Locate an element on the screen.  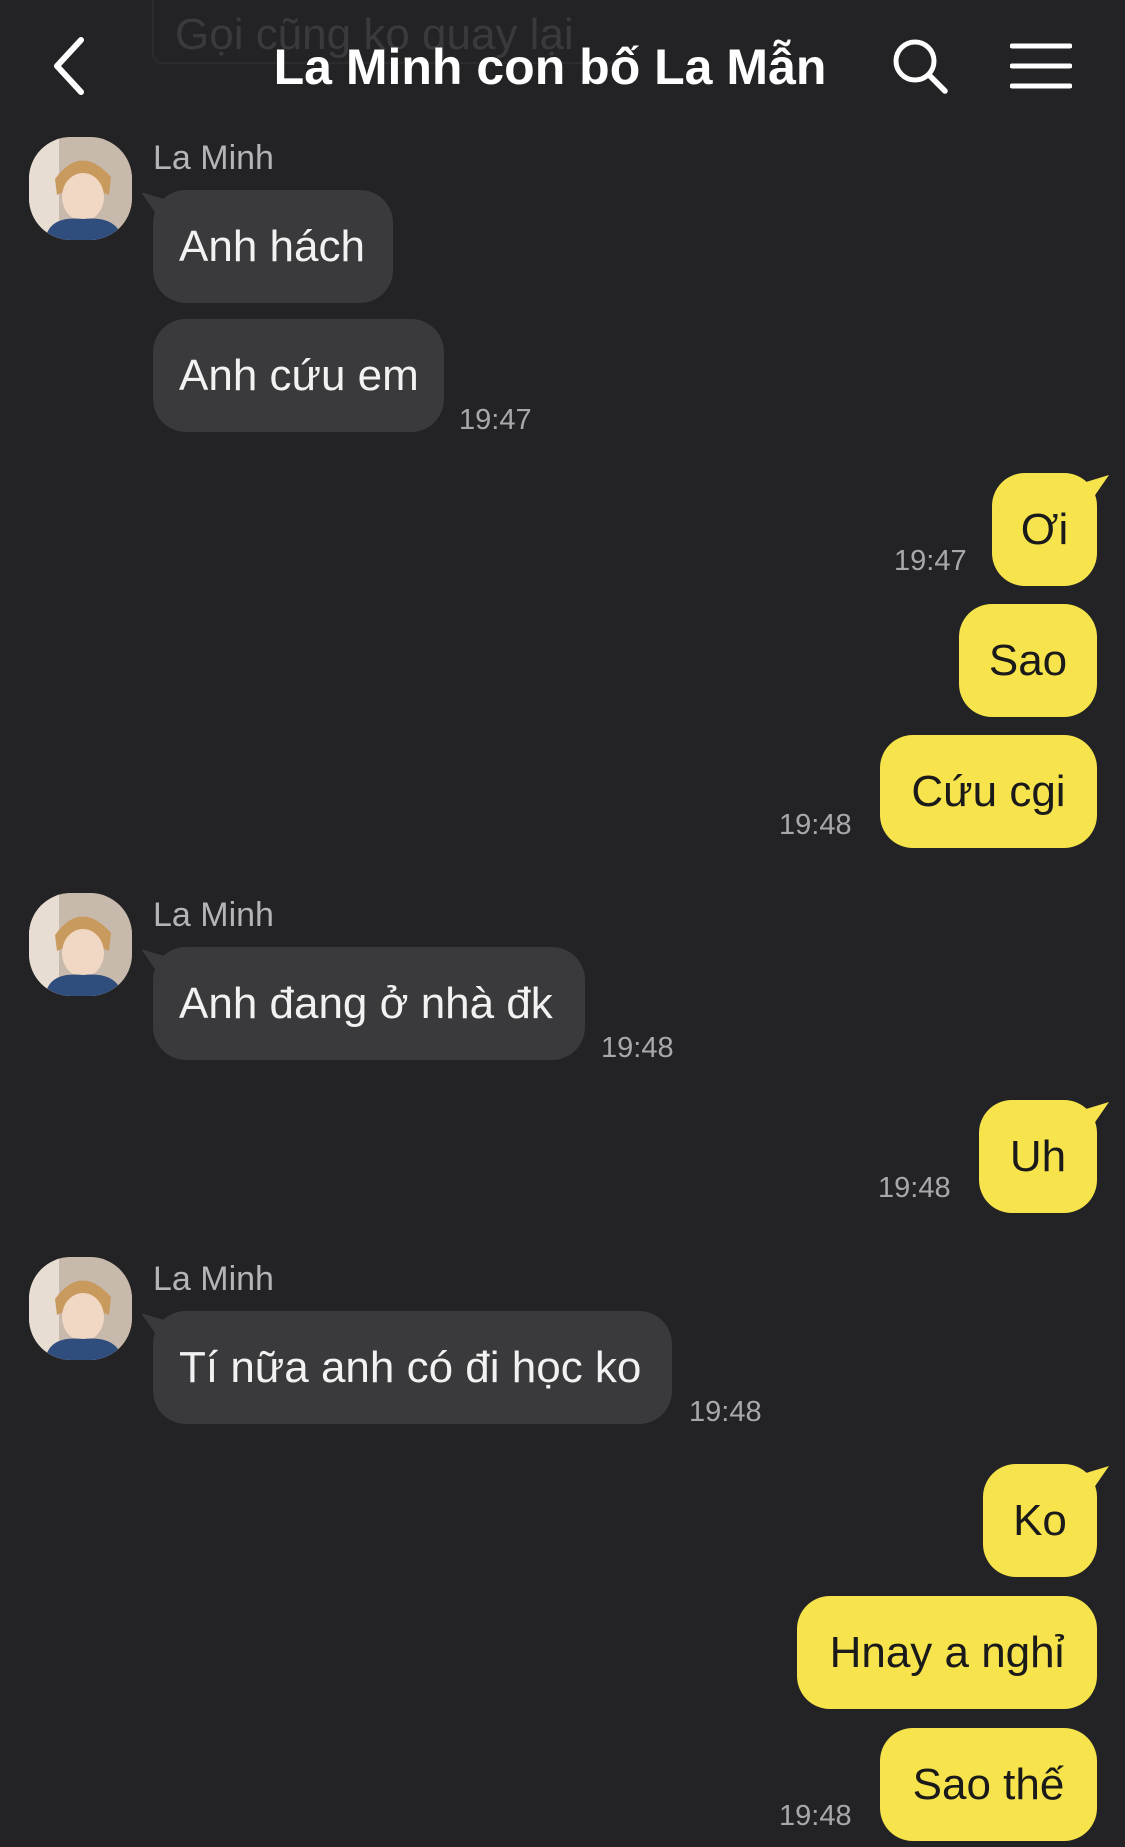
menu-button is located at coordinates (1041, 66).